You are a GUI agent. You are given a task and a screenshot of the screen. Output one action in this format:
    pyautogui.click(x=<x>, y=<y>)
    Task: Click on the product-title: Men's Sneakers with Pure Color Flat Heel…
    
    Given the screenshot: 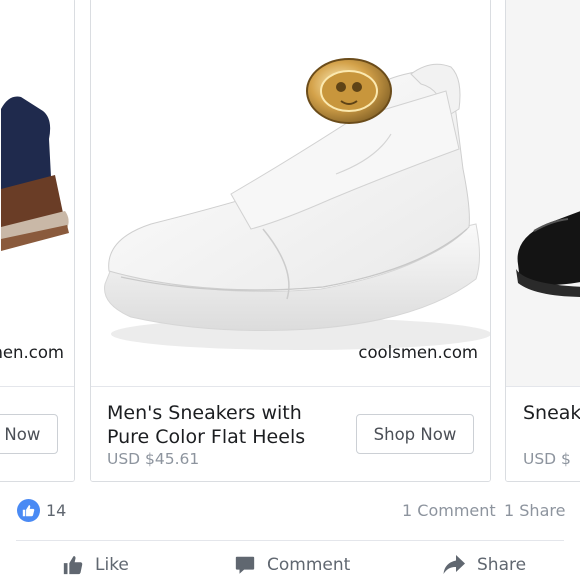 What is the action you would take?
    pyautogui.click(x=227, y=425)
    